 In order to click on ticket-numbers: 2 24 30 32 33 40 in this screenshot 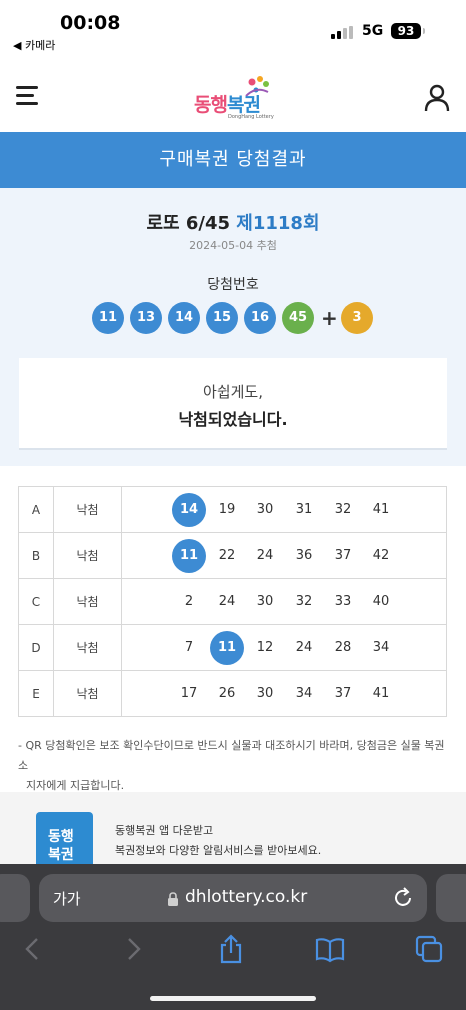, I will do `click(284, 601)`.